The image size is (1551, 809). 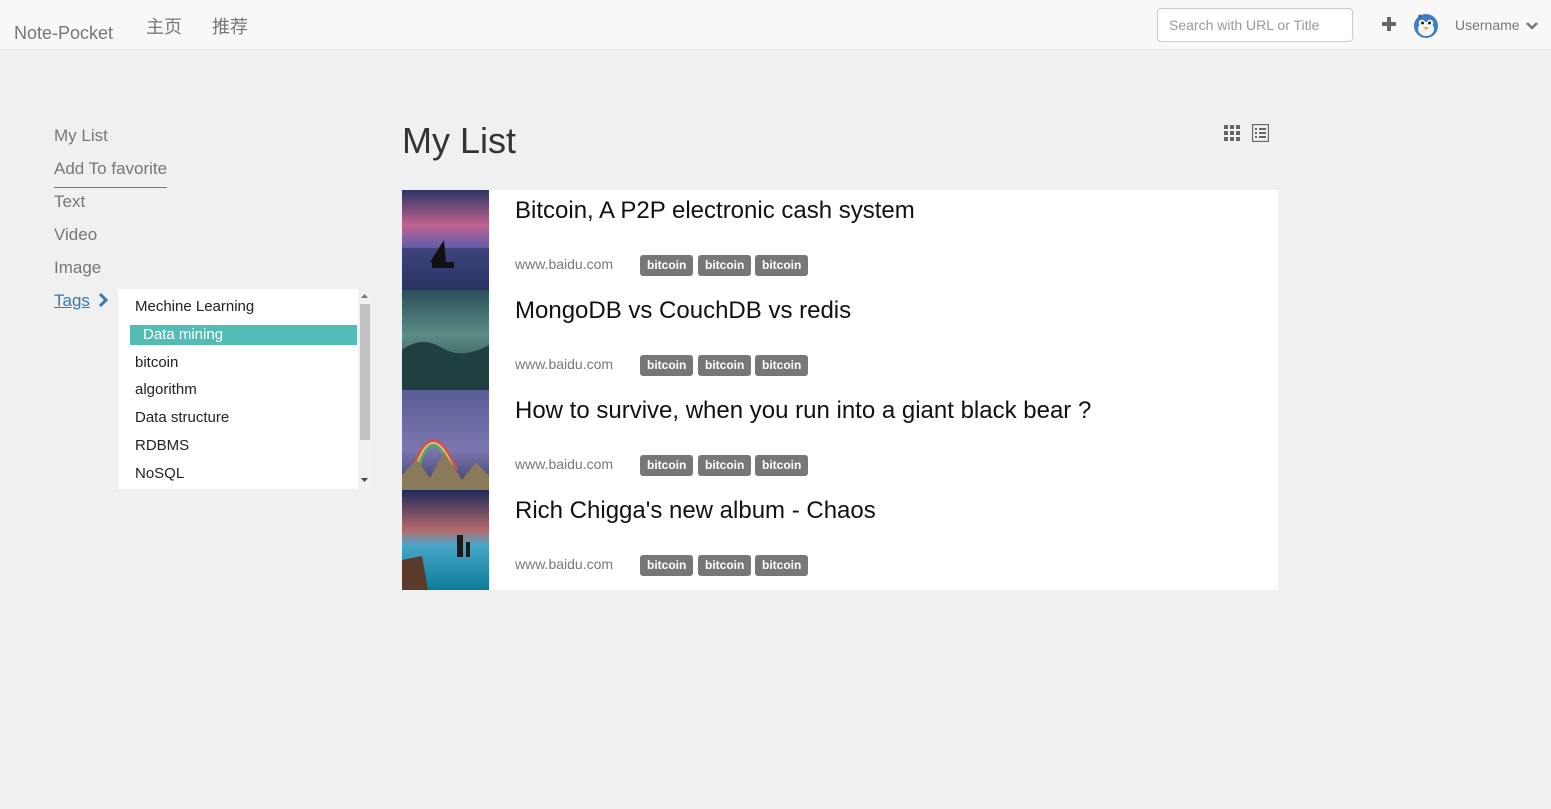 I want to click on sidebar-item-my-list: My List, so click(x=81, y=136).